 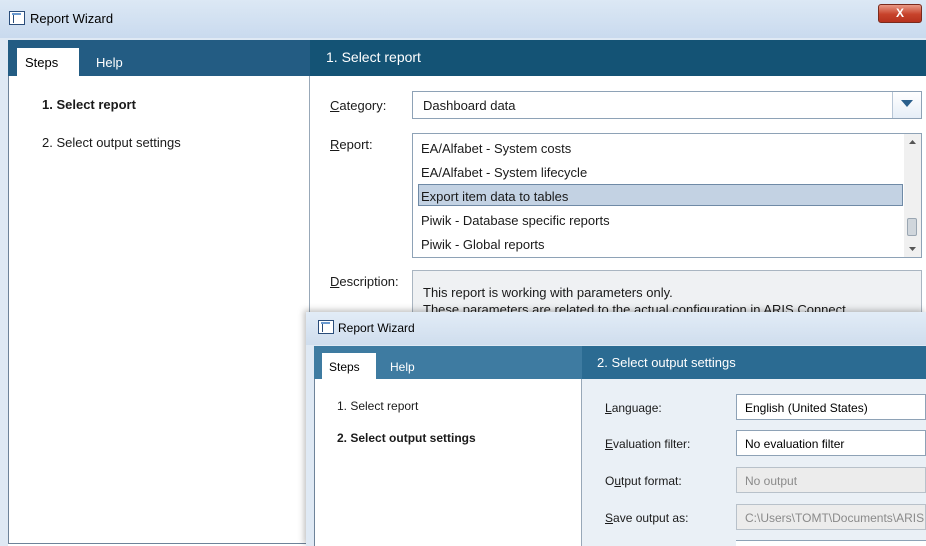 What do you see at coordinates (831, 543) in the screenshot?
I see `next-field-edge` at bounding box center [831, 543].